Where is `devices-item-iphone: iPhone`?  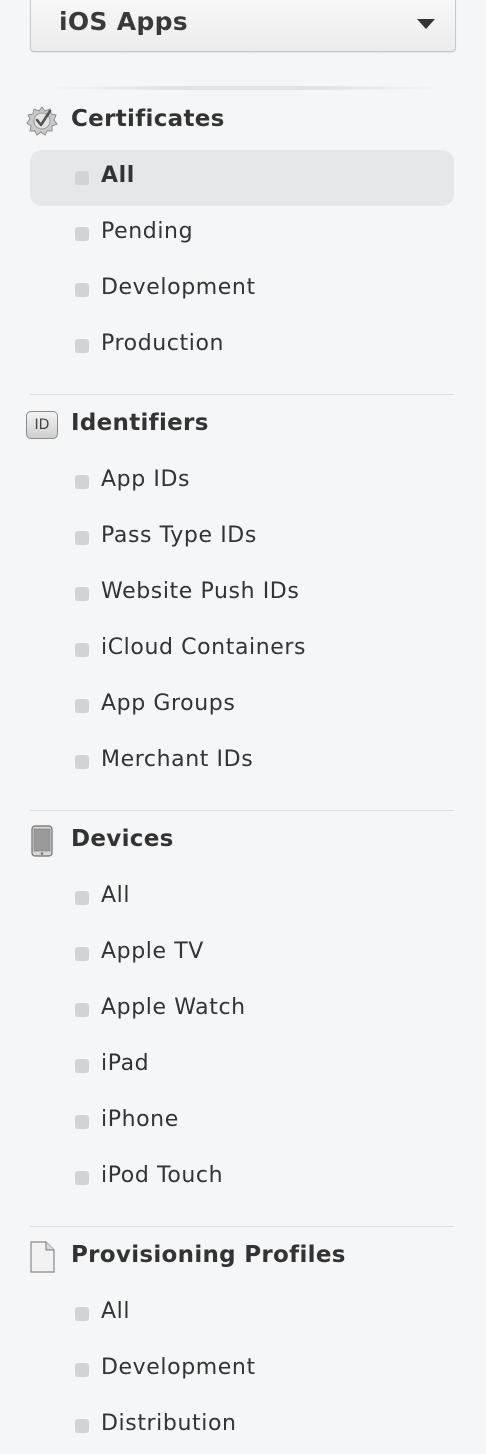 devices-item-iphone: iPhone is located at coordinates (242, 1122).